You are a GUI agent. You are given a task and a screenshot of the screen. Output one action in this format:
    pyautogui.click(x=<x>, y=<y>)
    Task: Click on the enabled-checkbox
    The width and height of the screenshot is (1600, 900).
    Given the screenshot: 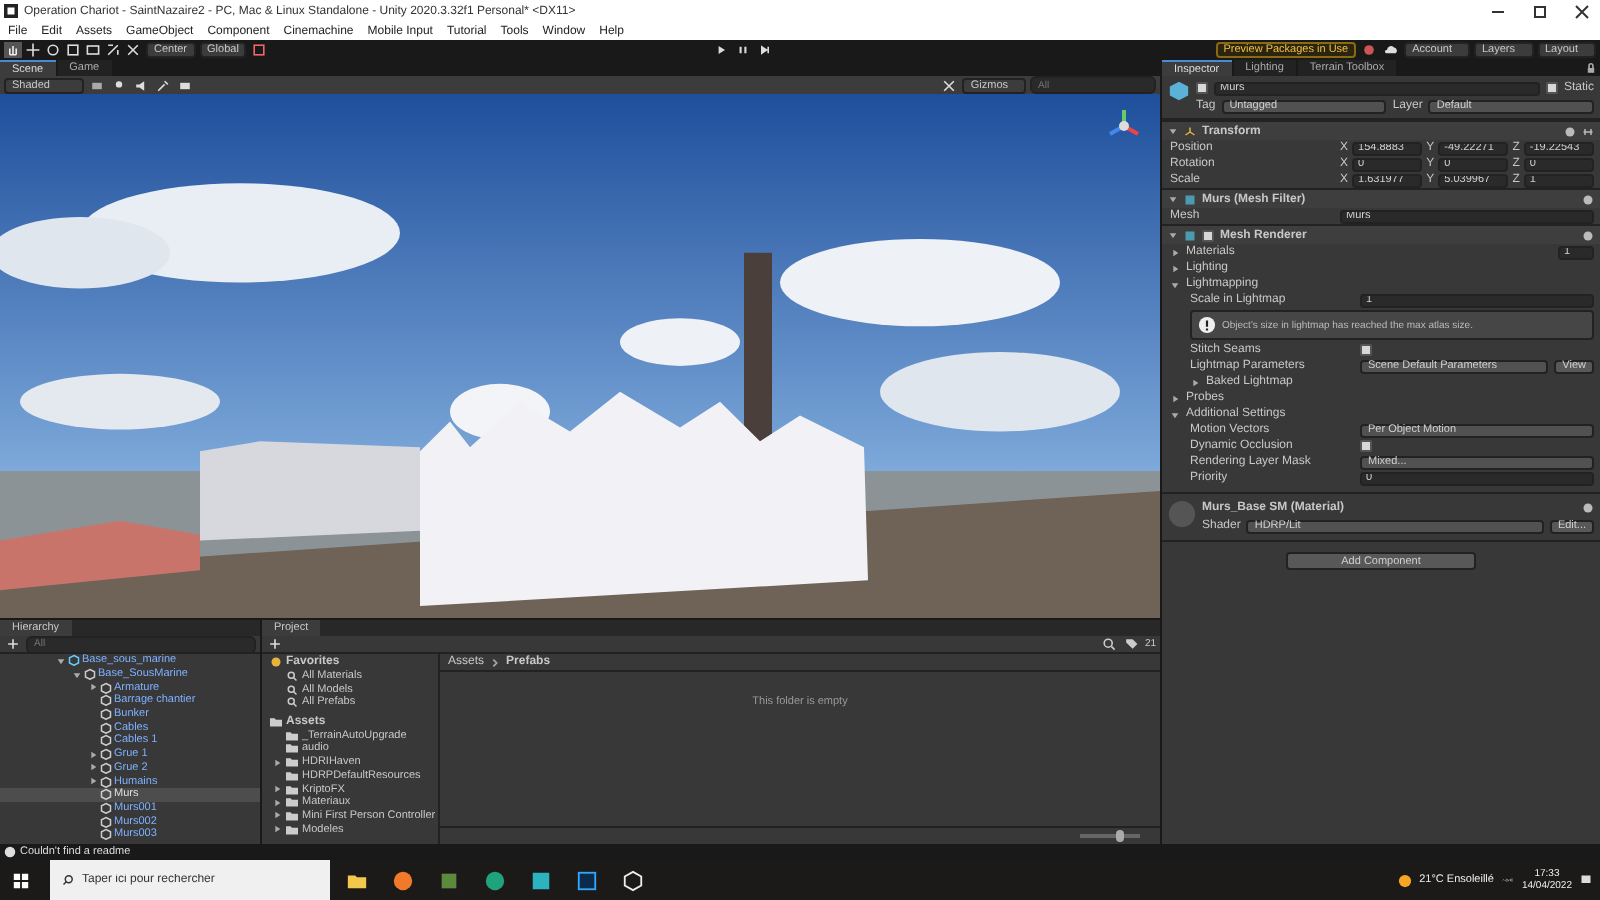 What is the action you would take?
    pyautogui.click(x=1208, y=235)
    